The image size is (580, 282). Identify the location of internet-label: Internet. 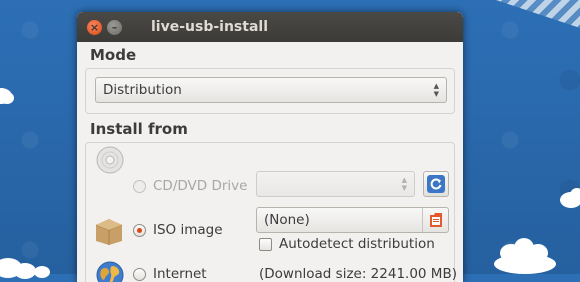
(180, 274).